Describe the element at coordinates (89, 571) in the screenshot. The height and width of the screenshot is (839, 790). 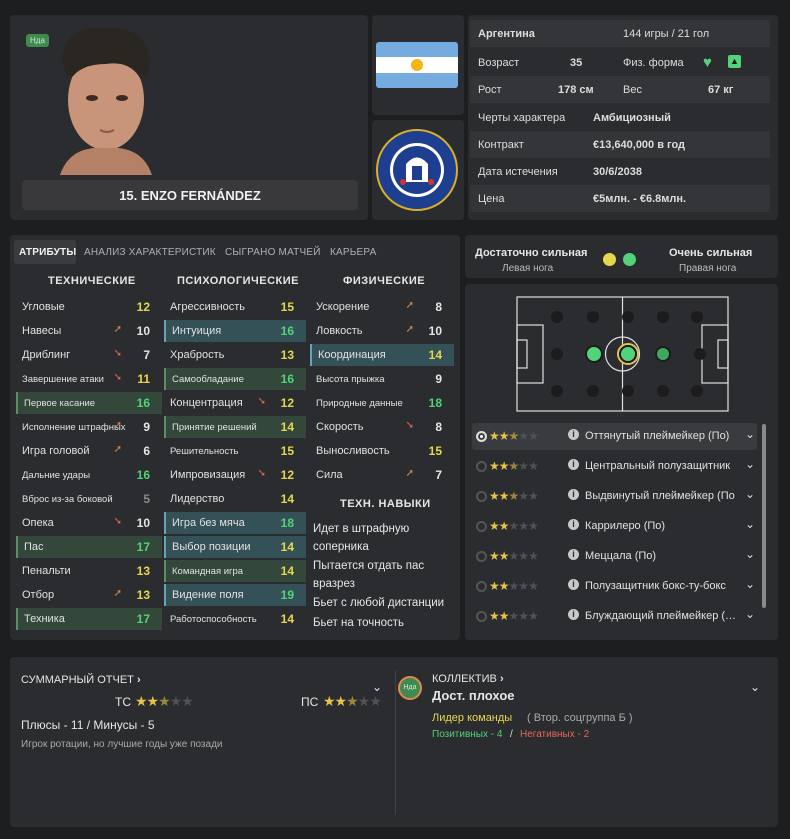
I see `attribute-row: Пенальти 13` at that location.